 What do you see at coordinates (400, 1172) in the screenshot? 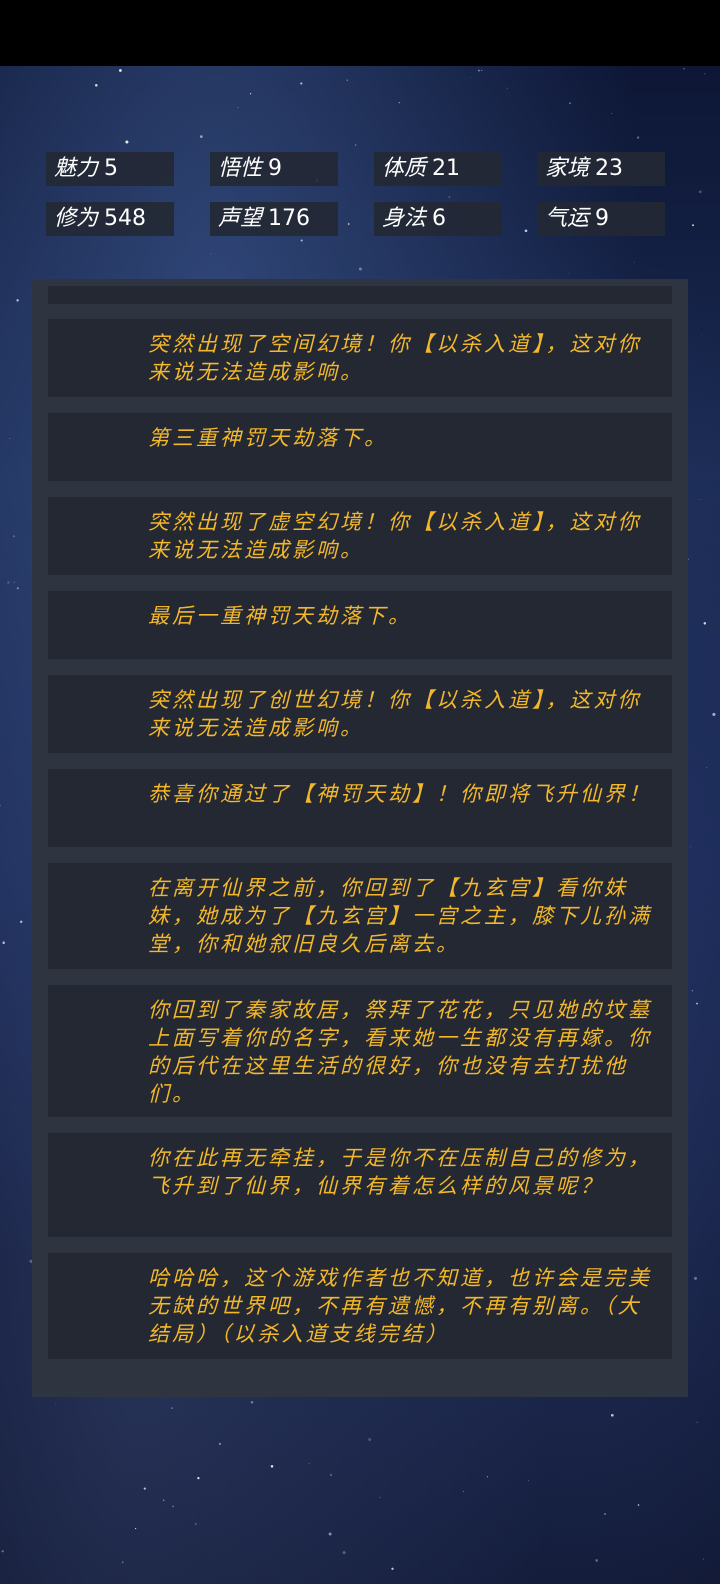
I see `log-entry-text: 你在此再无牵挂，于是你不在压制自己的修为，飞升到了仙界，仙界有着怎么样的风景呢？` at bounding box center [400, 1172].